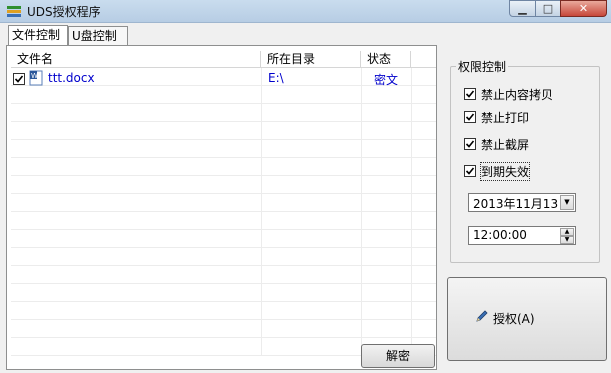  I want to click on authorize-label: 授权(A), so click(514, 319).